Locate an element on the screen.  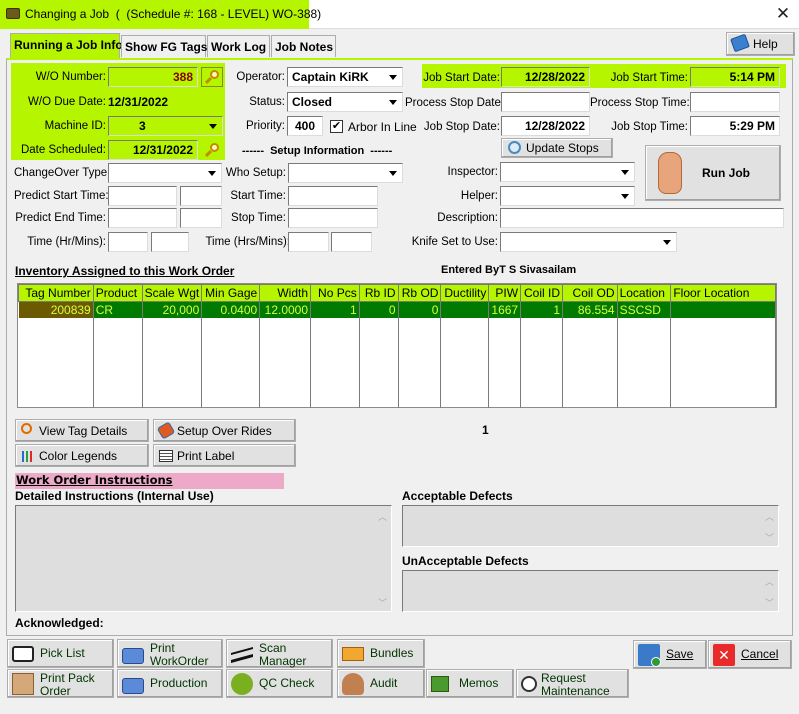
operator-select: Captain KiRK is located at coordinates (345, 77).